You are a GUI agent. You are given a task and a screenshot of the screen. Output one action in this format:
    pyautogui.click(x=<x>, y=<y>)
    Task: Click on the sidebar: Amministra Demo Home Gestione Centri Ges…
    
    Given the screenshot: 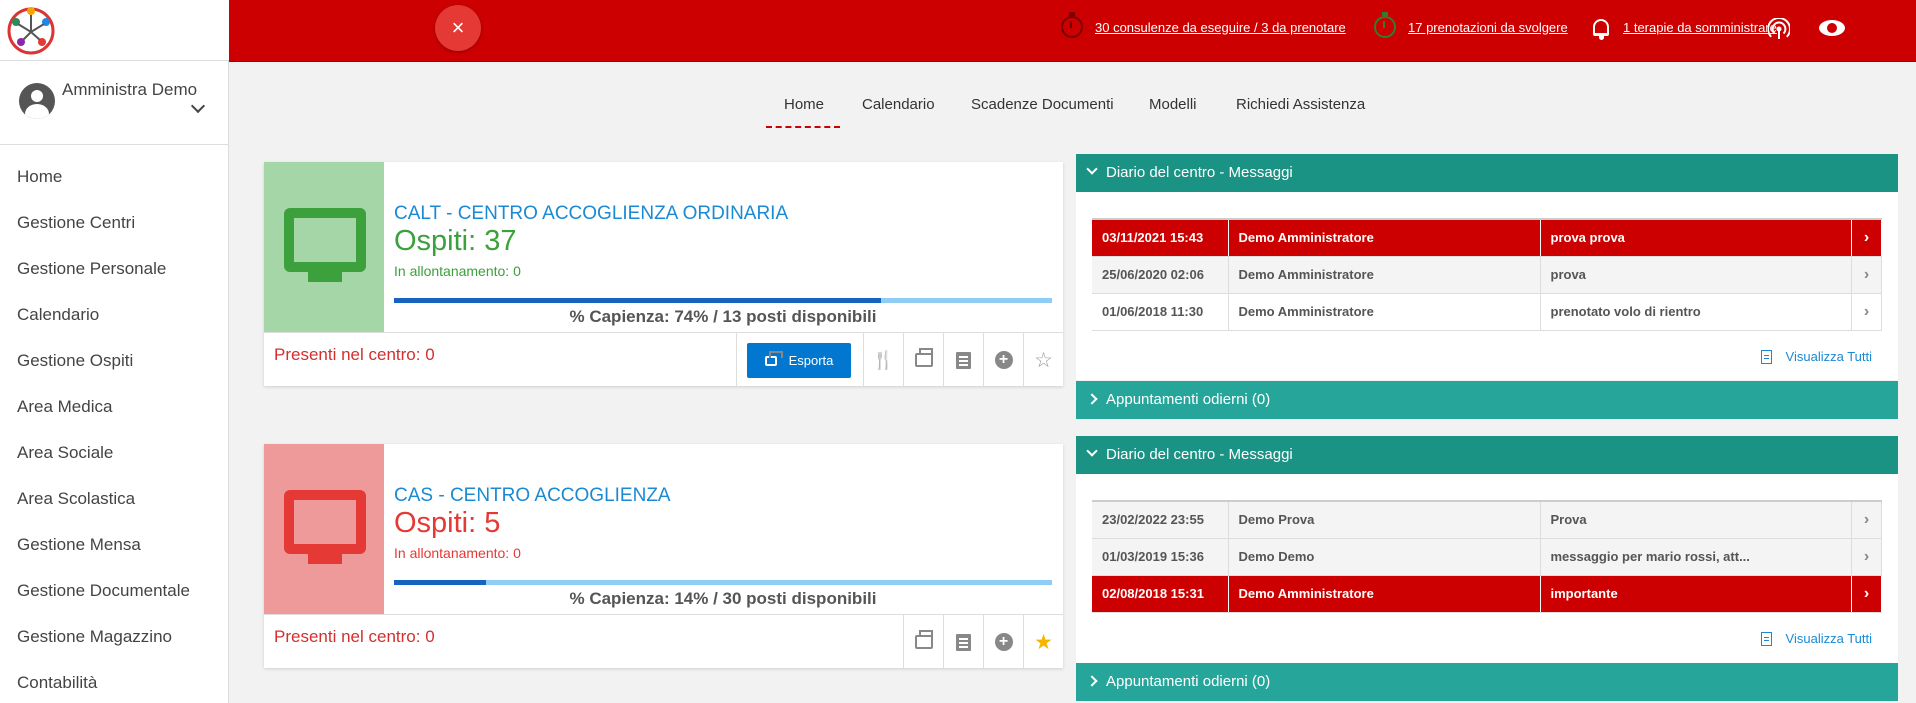 What is the action you would take?
    pyautogui.click(x=114, y=351)
    